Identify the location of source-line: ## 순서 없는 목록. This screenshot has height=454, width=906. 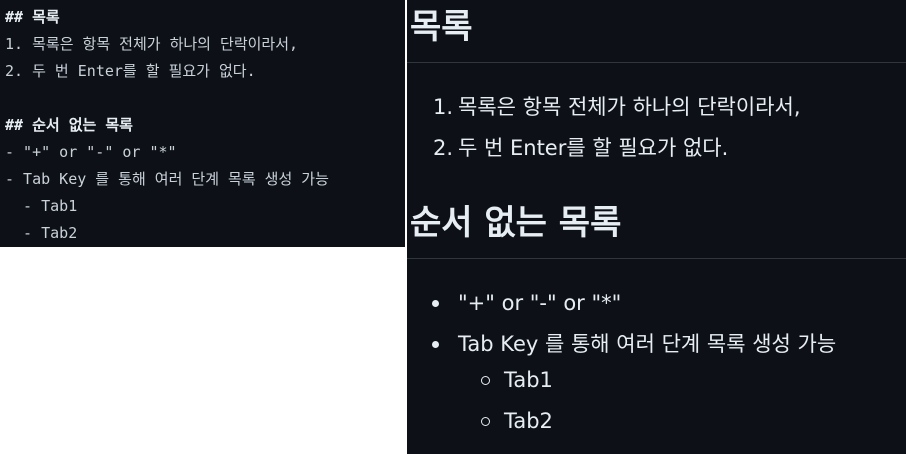
(202, 125).